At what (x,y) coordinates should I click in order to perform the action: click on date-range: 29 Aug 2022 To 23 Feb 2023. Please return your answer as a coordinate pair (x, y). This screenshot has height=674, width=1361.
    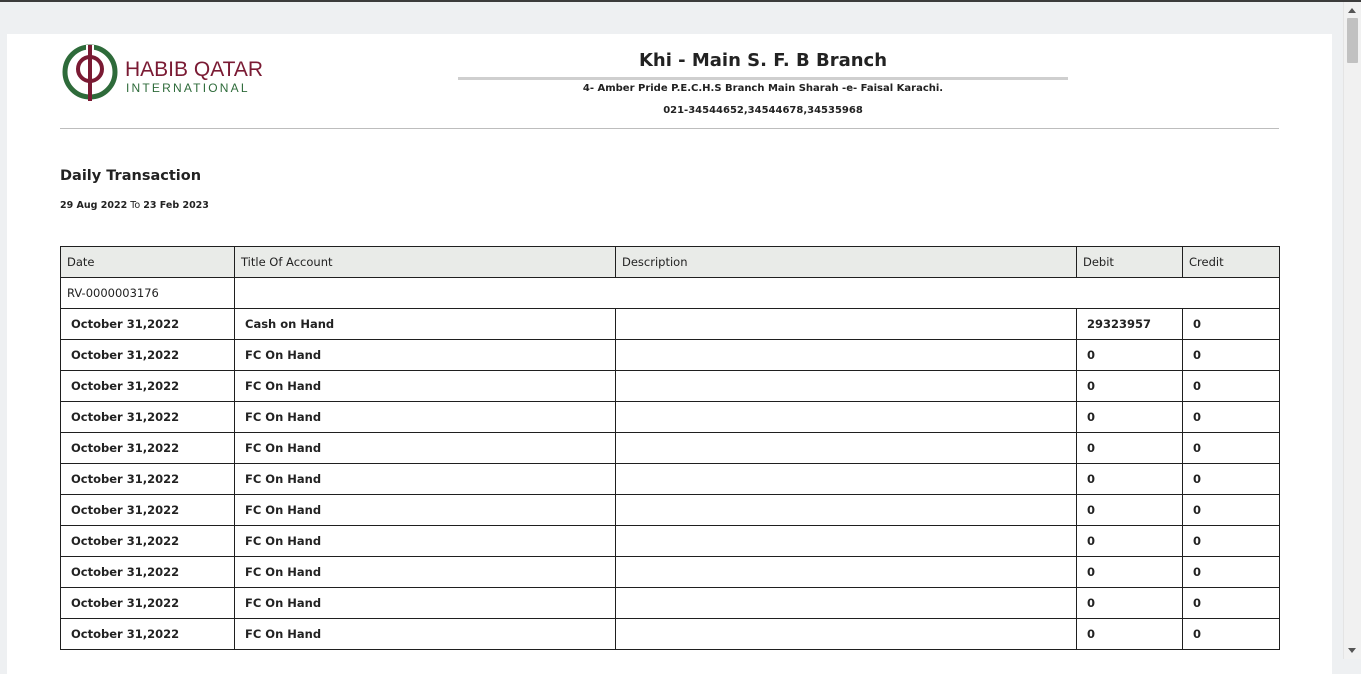
    Looking at the image, I should click on (134, 206).